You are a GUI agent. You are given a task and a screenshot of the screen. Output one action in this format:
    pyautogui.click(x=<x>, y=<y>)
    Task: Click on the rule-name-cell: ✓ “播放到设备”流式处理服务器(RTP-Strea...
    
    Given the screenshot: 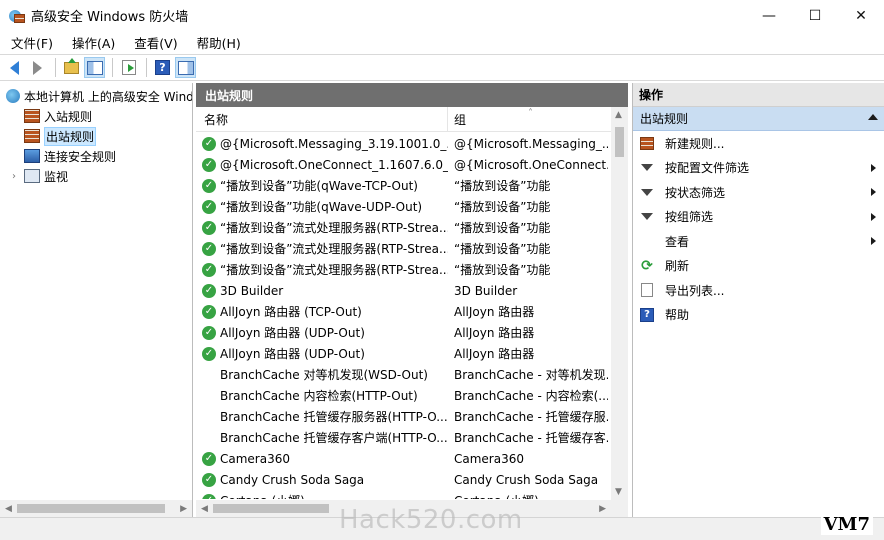 What is the action you would take?
    pyautogui.click(x=322, y=269)
    